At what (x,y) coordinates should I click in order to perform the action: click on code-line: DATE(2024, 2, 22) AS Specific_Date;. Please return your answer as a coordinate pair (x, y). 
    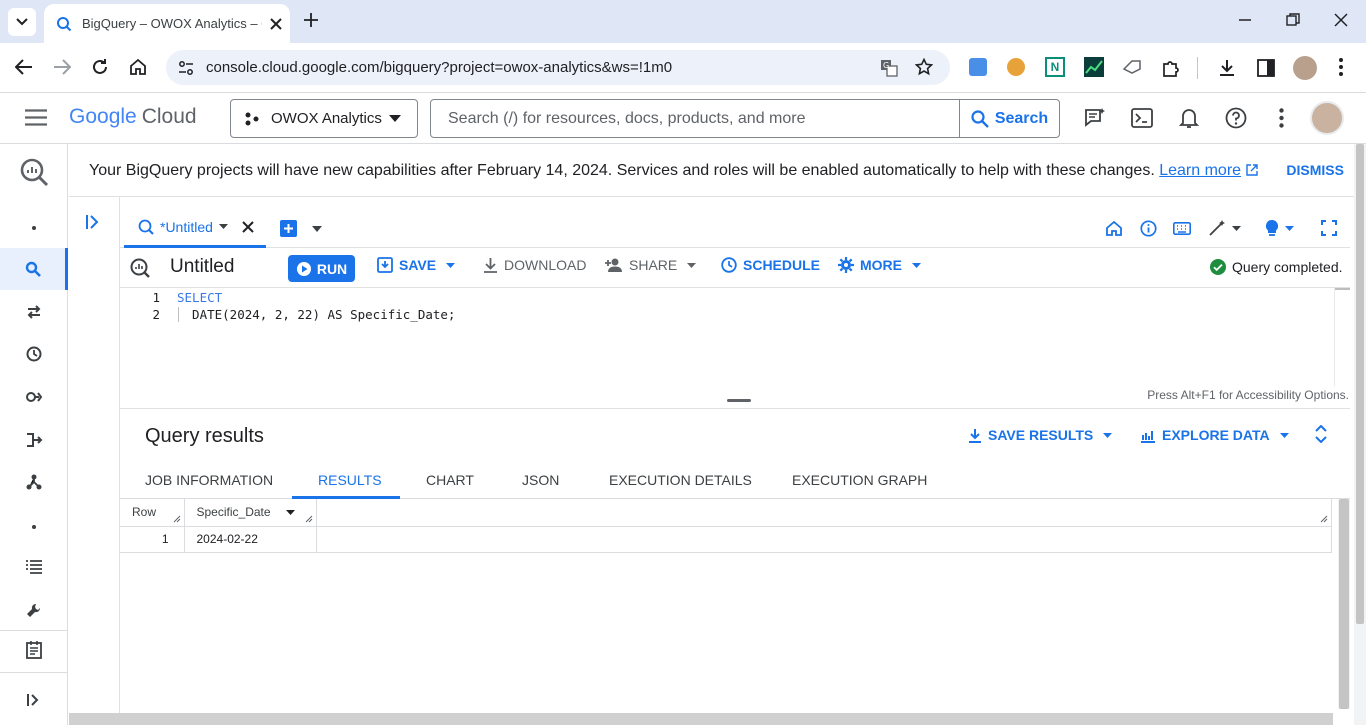
    Looking at the image, I should click on (316, 314).